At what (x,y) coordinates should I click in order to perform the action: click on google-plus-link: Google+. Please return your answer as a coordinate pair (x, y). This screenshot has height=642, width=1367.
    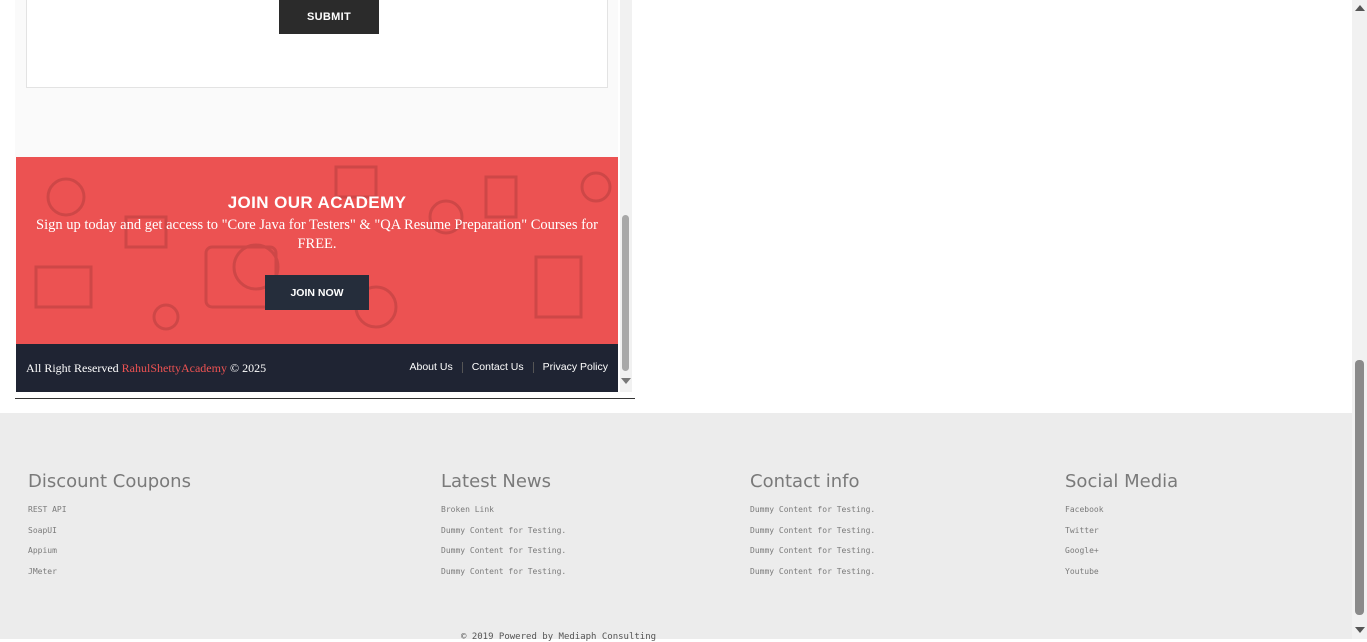
    Looking at the image, I should click on (1082, 550).